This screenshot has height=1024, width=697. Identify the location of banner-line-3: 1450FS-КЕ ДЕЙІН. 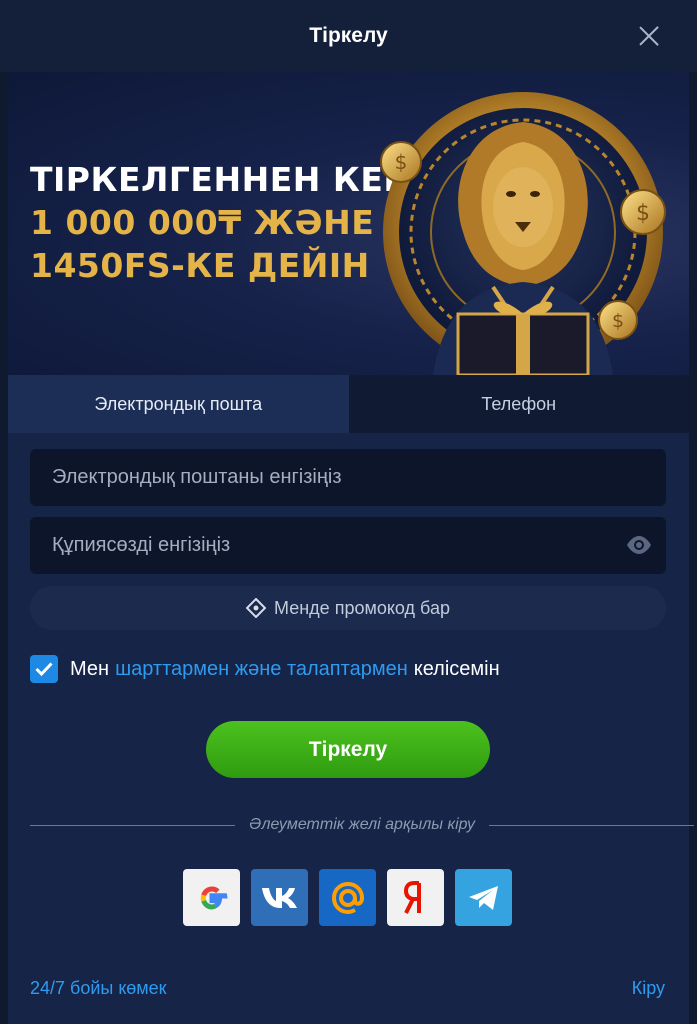
(200, 265).